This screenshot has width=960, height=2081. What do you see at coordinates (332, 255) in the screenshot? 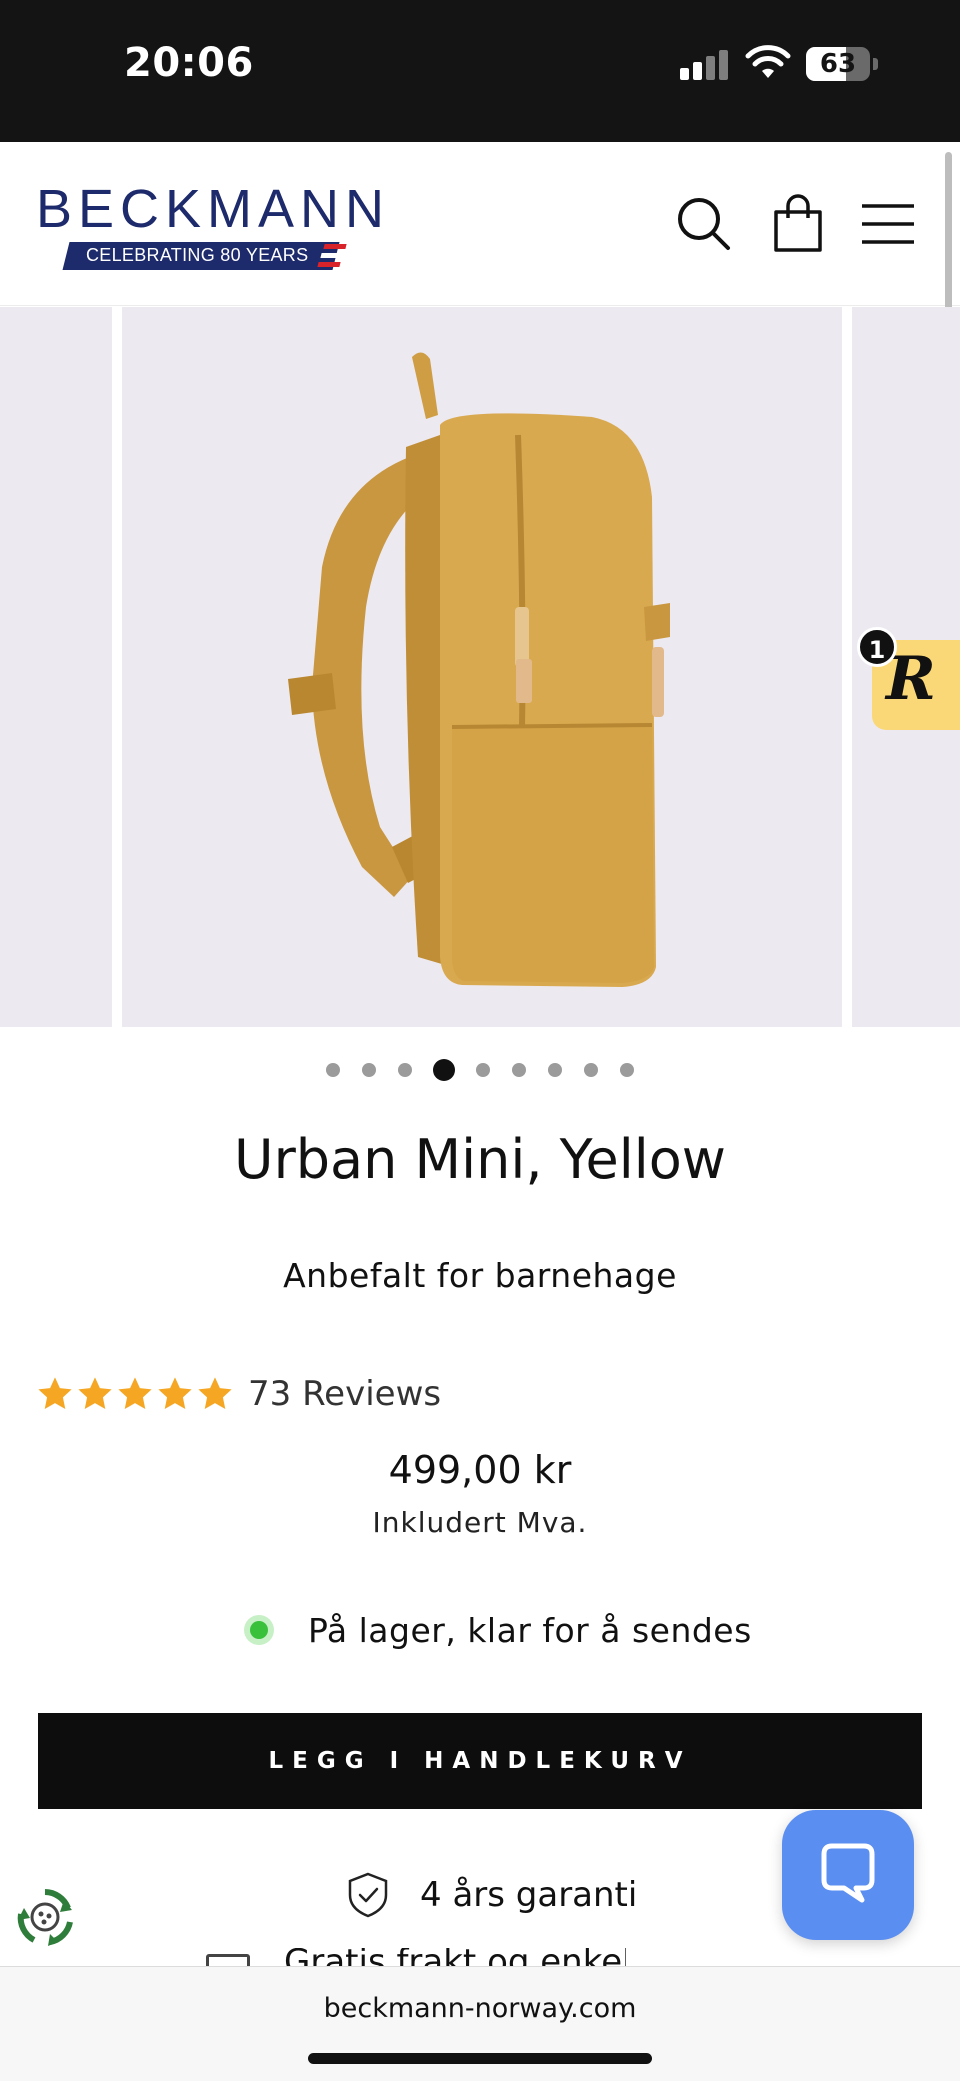
I see `logo-stripe-white` at bounding box center [332, 255].